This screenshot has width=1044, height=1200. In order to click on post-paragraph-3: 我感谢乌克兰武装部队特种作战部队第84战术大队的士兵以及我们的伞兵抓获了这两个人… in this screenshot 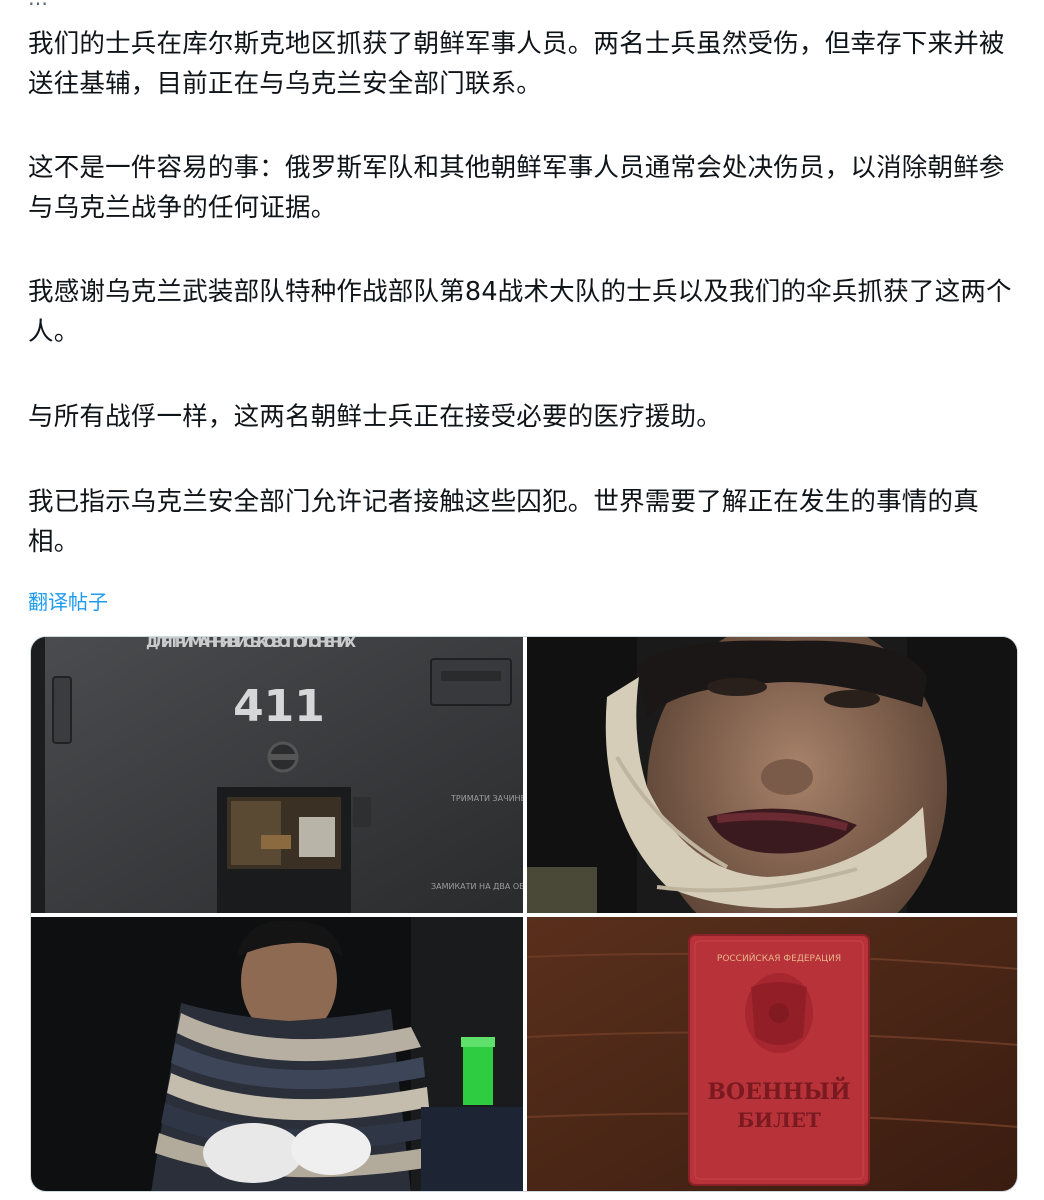, I will do `click(520, 312)`.